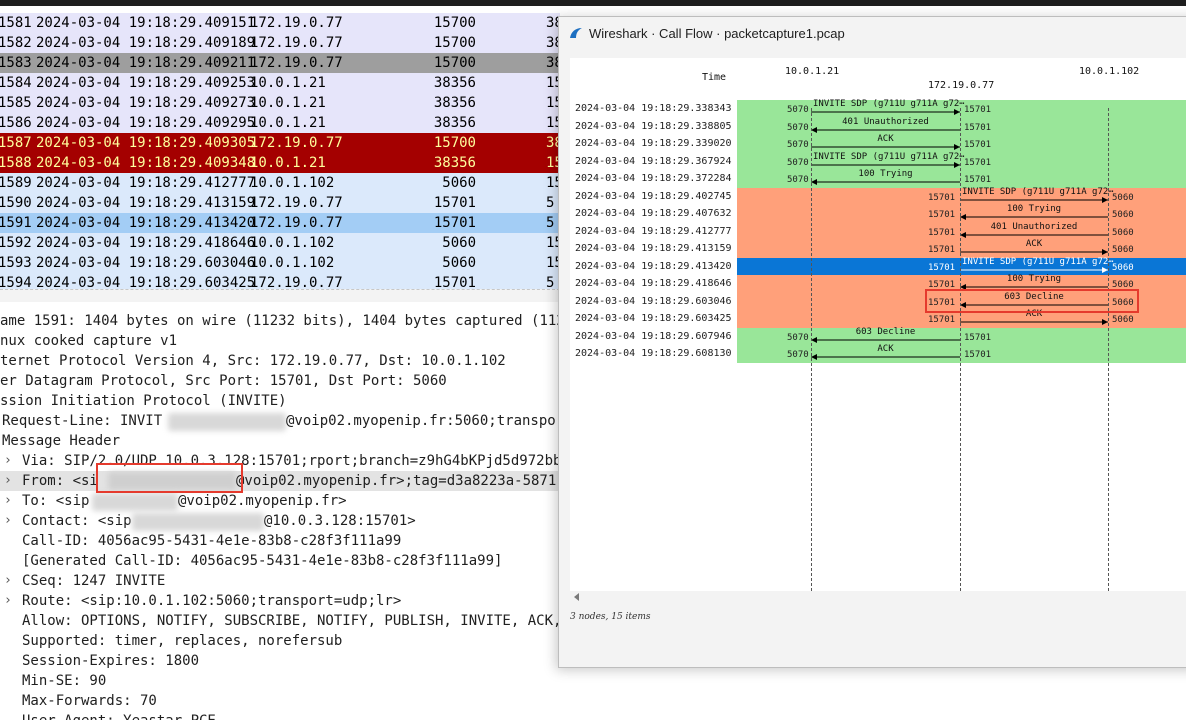 The height and width of the screenshot is (720, 1186). Describe the element at coordinates (1123, 232) in the screenshot. I see `dest-port: 5060` at that location.